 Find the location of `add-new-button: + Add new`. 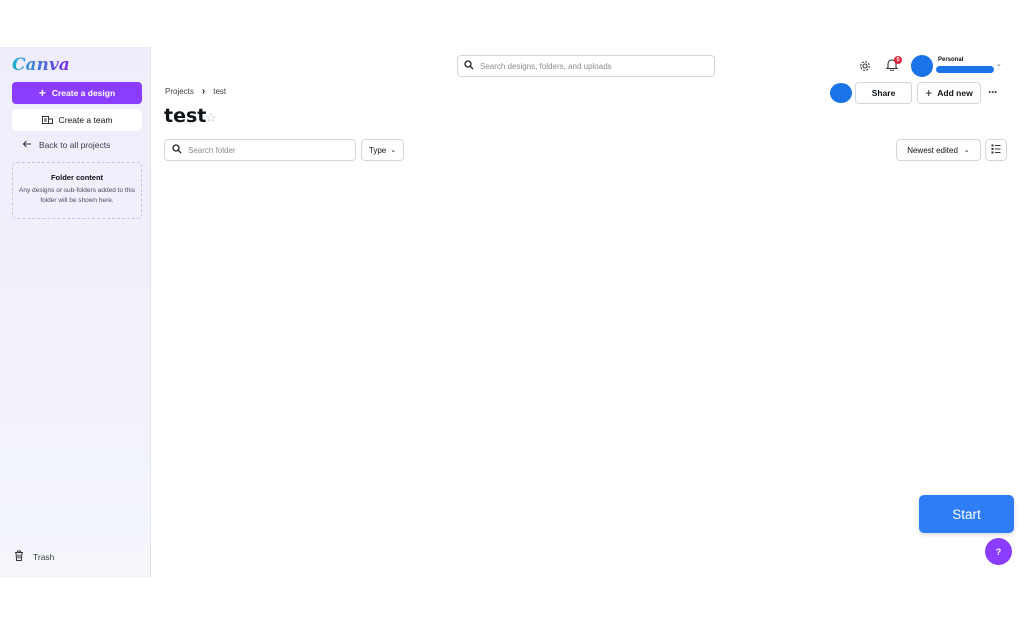

add-new-button: + Add new is located at coordinates (949, 93).